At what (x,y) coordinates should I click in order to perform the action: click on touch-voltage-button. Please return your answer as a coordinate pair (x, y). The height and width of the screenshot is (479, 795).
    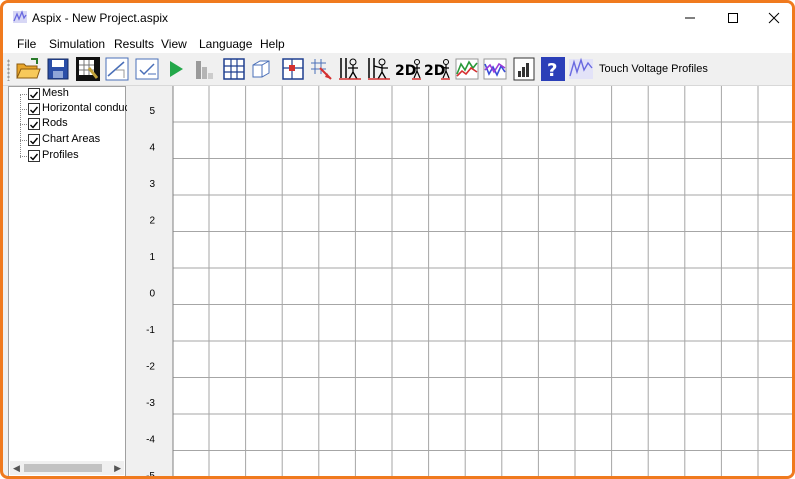
    Looking at the image, I should click on (379, 69).